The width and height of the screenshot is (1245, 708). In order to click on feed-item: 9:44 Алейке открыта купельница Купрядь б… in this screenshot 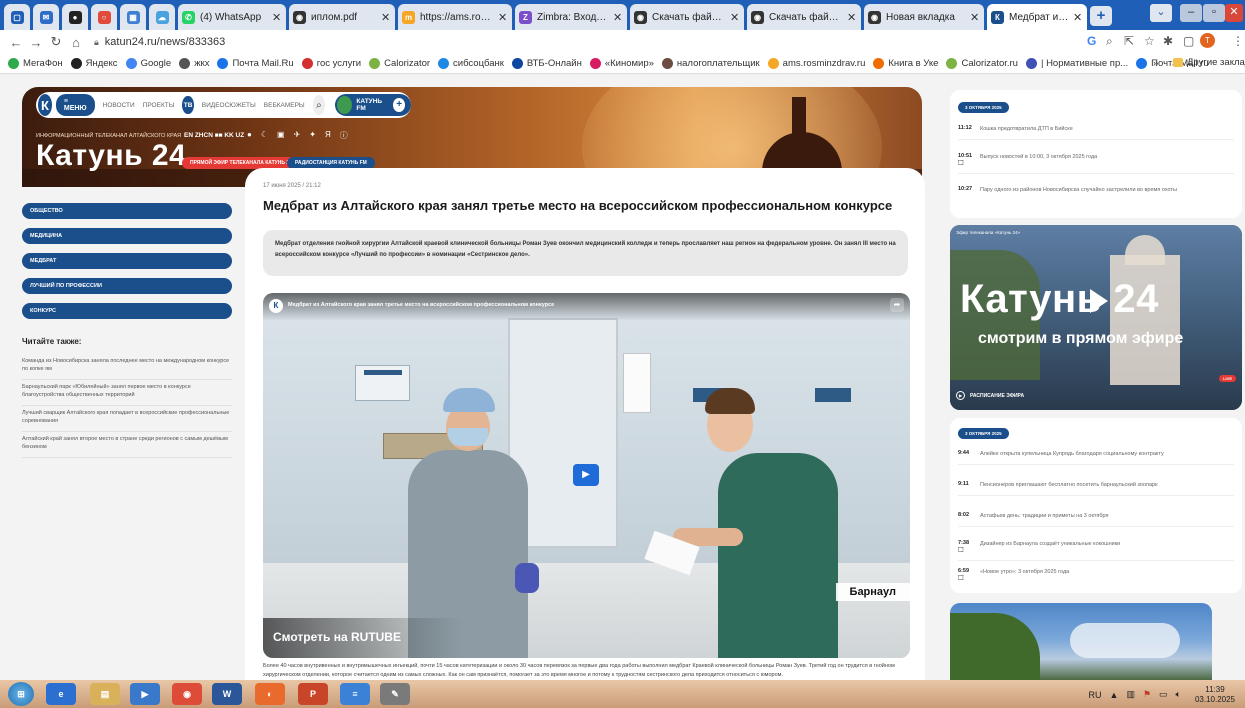, I will do `click(1096, 458)`.